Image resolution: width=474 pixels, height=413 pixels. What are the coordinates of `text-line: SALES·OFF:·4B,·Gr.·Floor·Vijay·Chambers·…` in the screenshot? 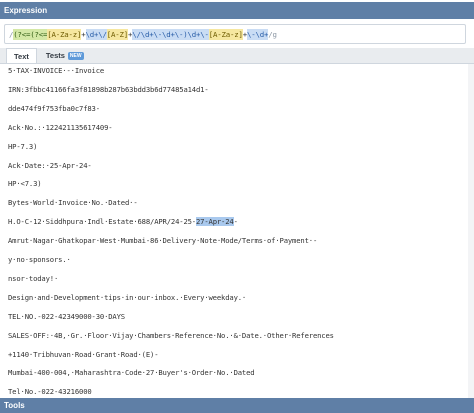 It's located at (171, 335).